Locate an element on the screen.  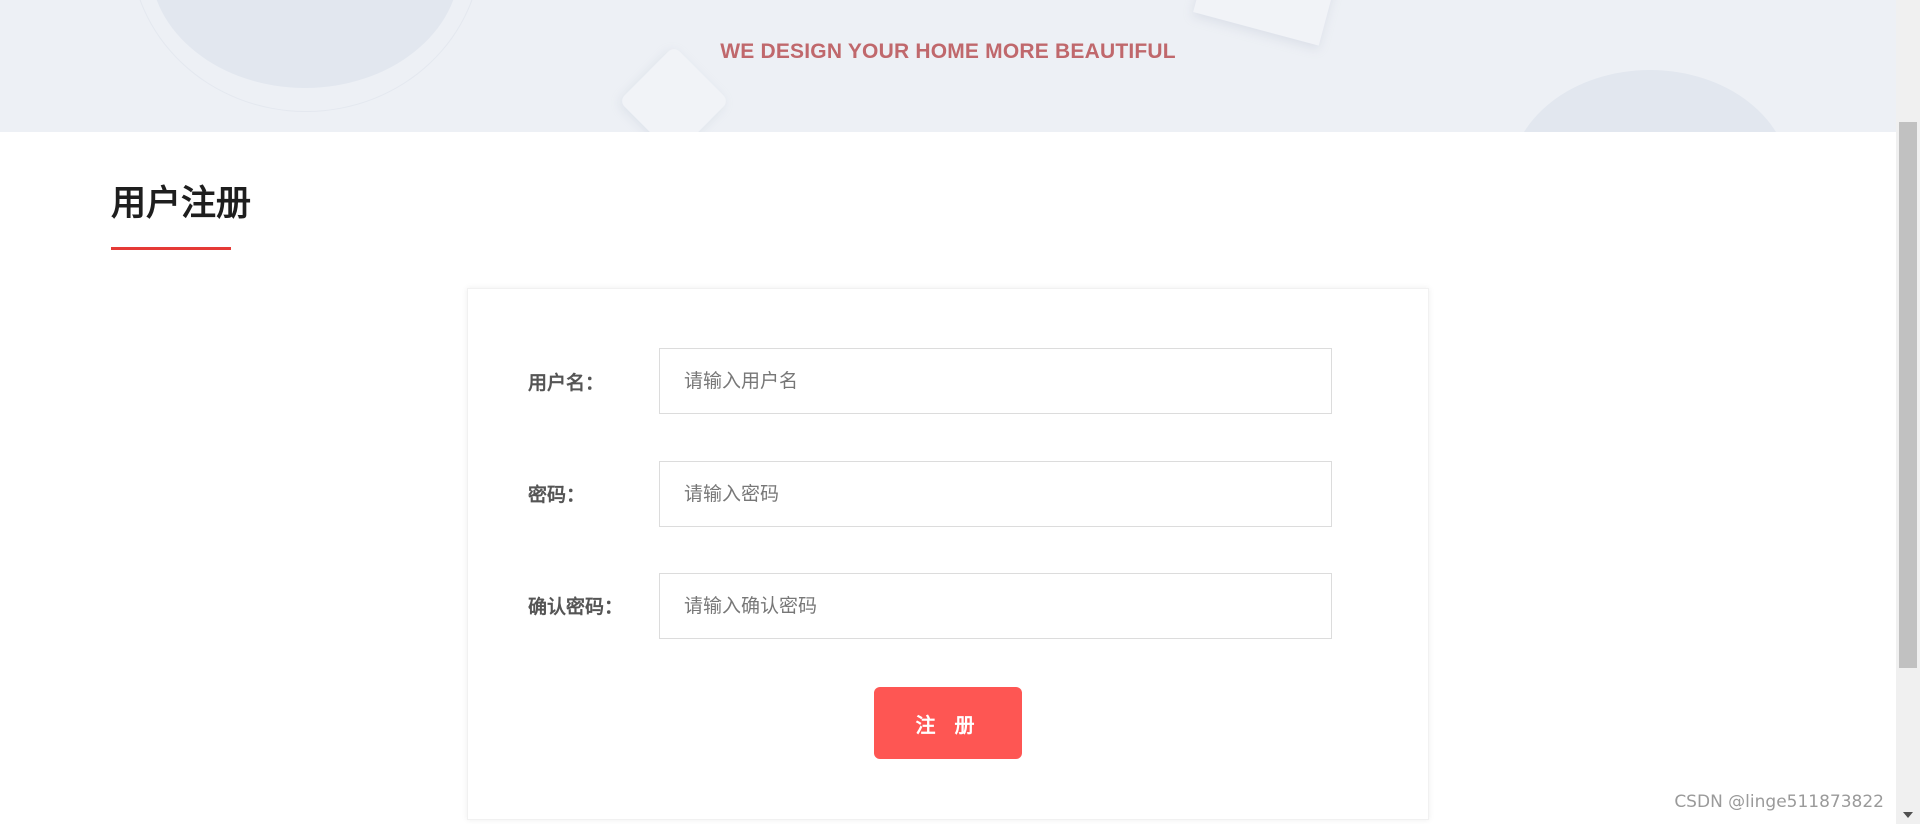
username-label: 用户名： is located at coordinates (566, 383).